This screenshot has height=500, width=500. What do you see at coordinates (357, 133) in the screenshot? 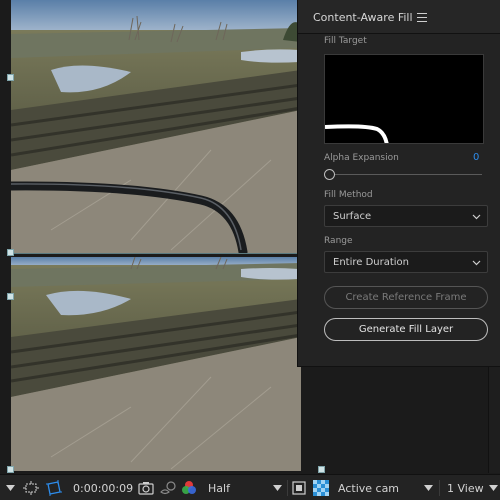
I see `fill-target-mask` at bounding box center [357, 133].